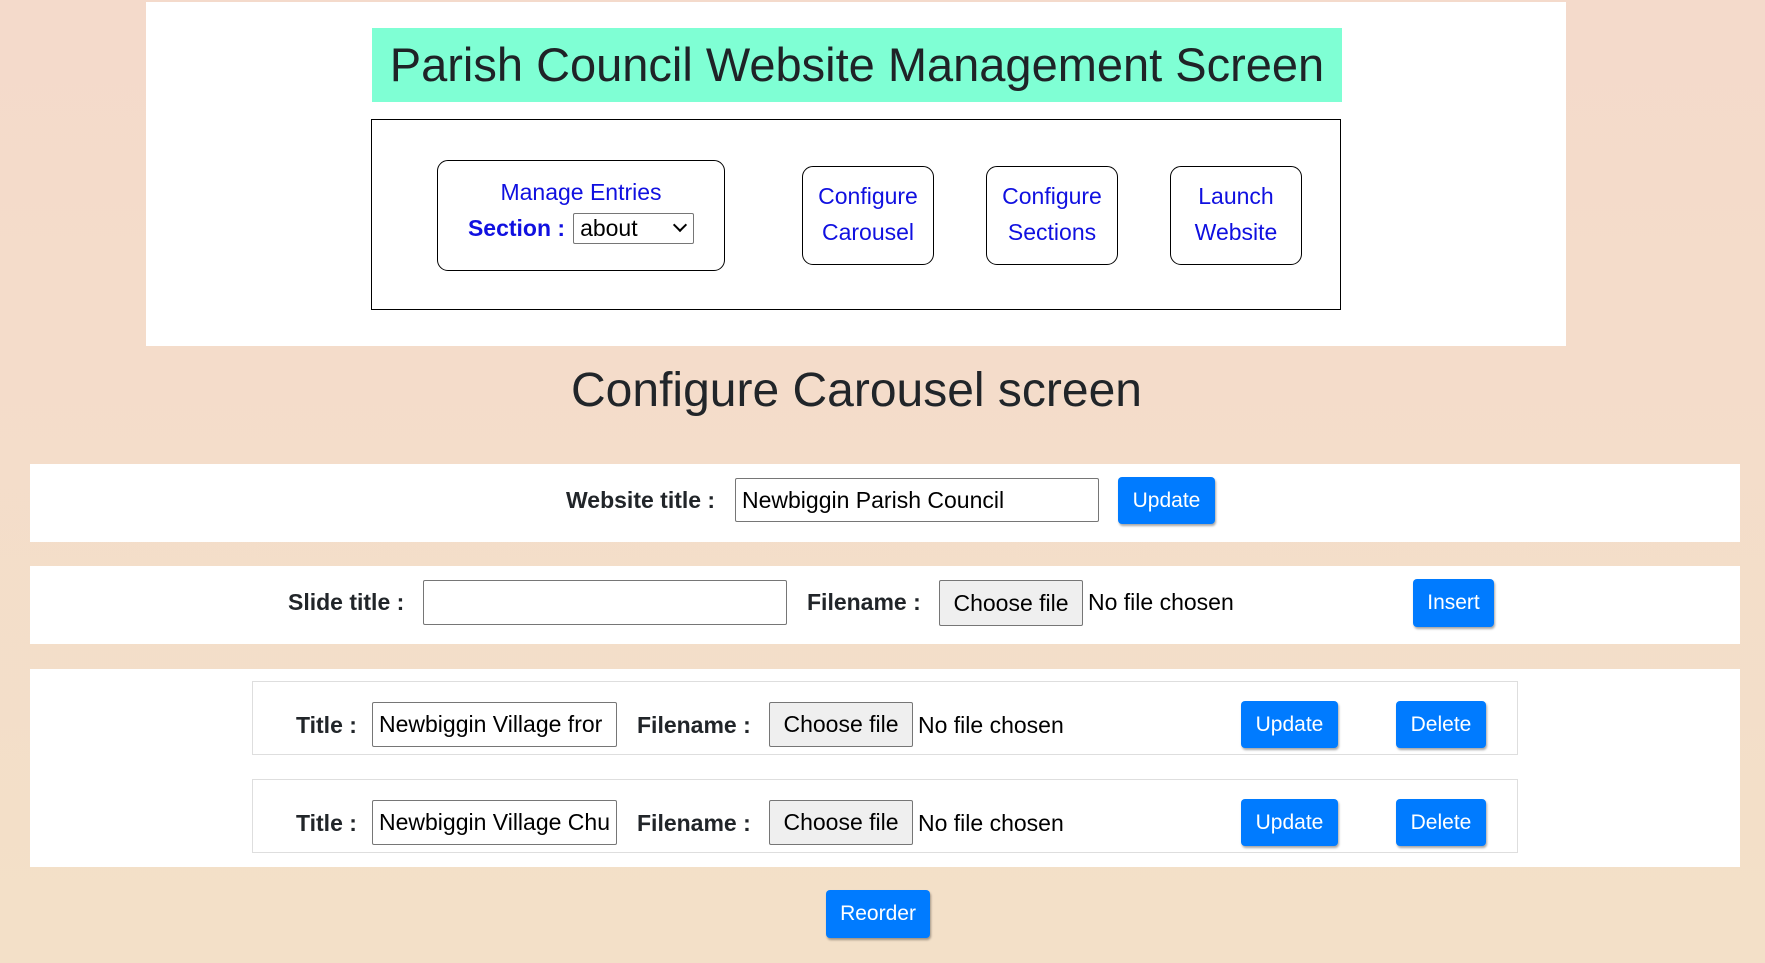  I want to click on slide-title-input, so click(605, 602).